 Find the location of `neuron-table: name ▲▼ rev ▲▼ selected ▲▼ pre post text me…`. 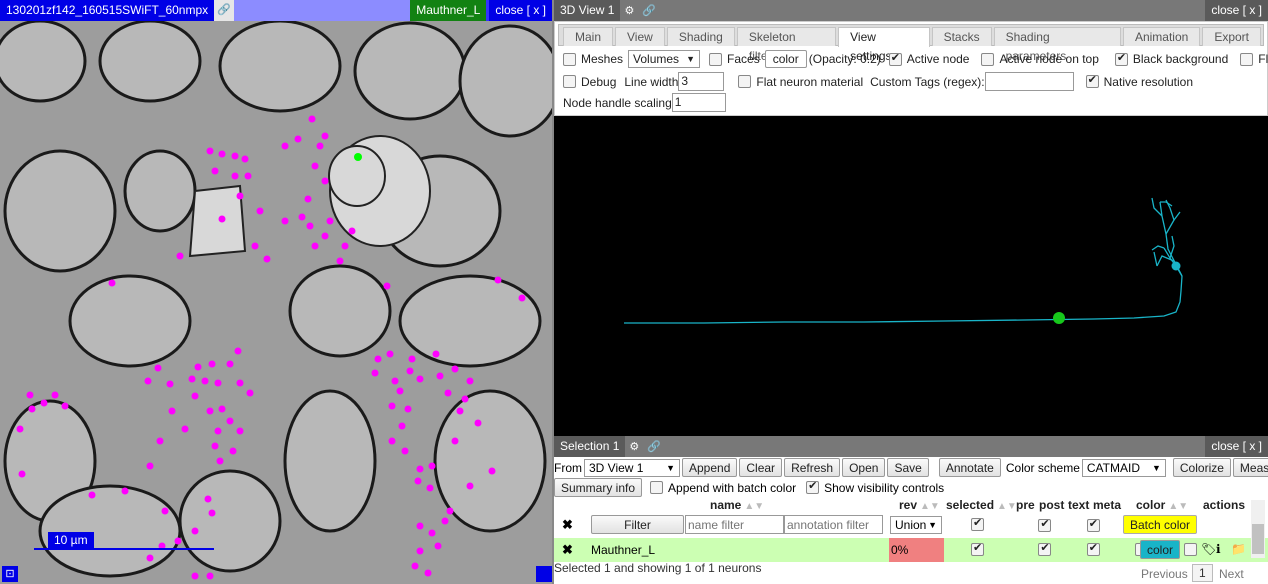

neuron-table: name ▲▼ rev ▲▼ selected ▲▼ pre post text me… is located at coordinates (911, 530).